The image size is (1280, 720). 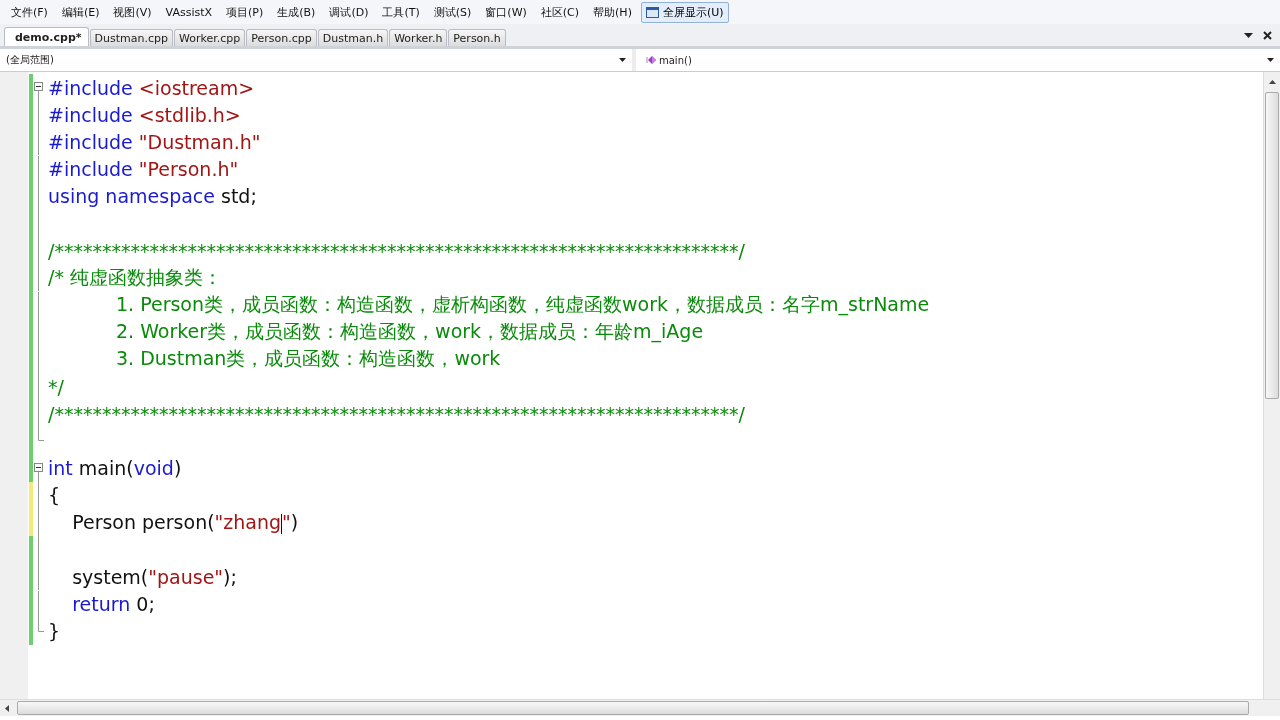 What do you see at coordinates (1267, 35) in the screenshot?
I see `close-icon` at bounding box center [1267, 35].